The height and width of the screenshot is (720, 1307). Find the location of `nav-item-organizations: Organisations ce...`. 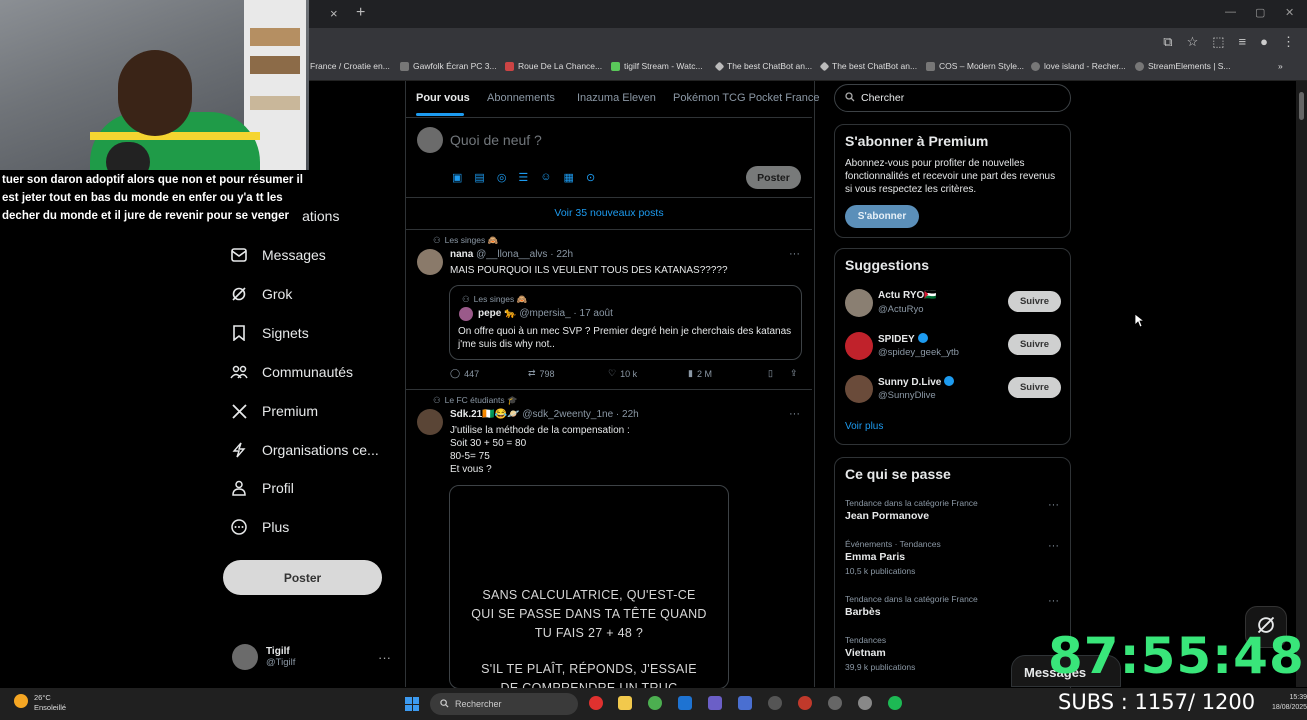

nav-item-organizations: Organisations ce... is located at coordinates (304, 450).